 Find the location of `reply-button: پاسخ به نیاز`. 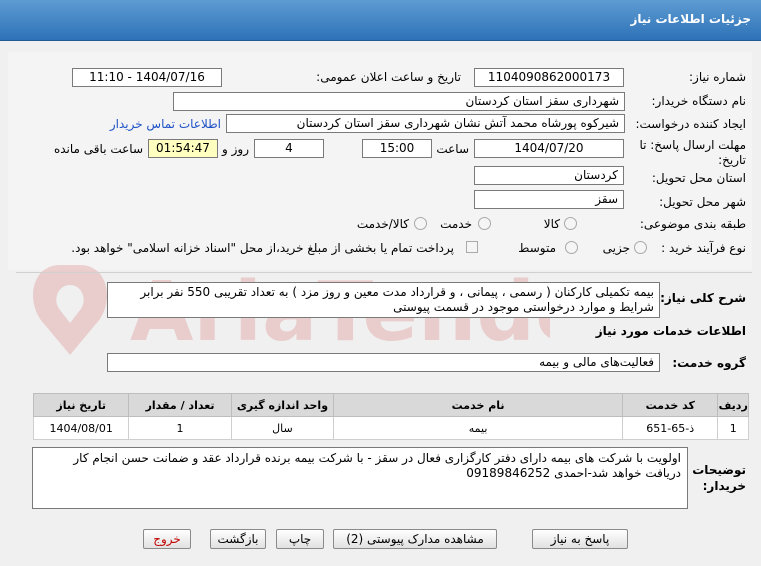

reply-button: پاسخ به نیاز is located at coordinates (580, 539).